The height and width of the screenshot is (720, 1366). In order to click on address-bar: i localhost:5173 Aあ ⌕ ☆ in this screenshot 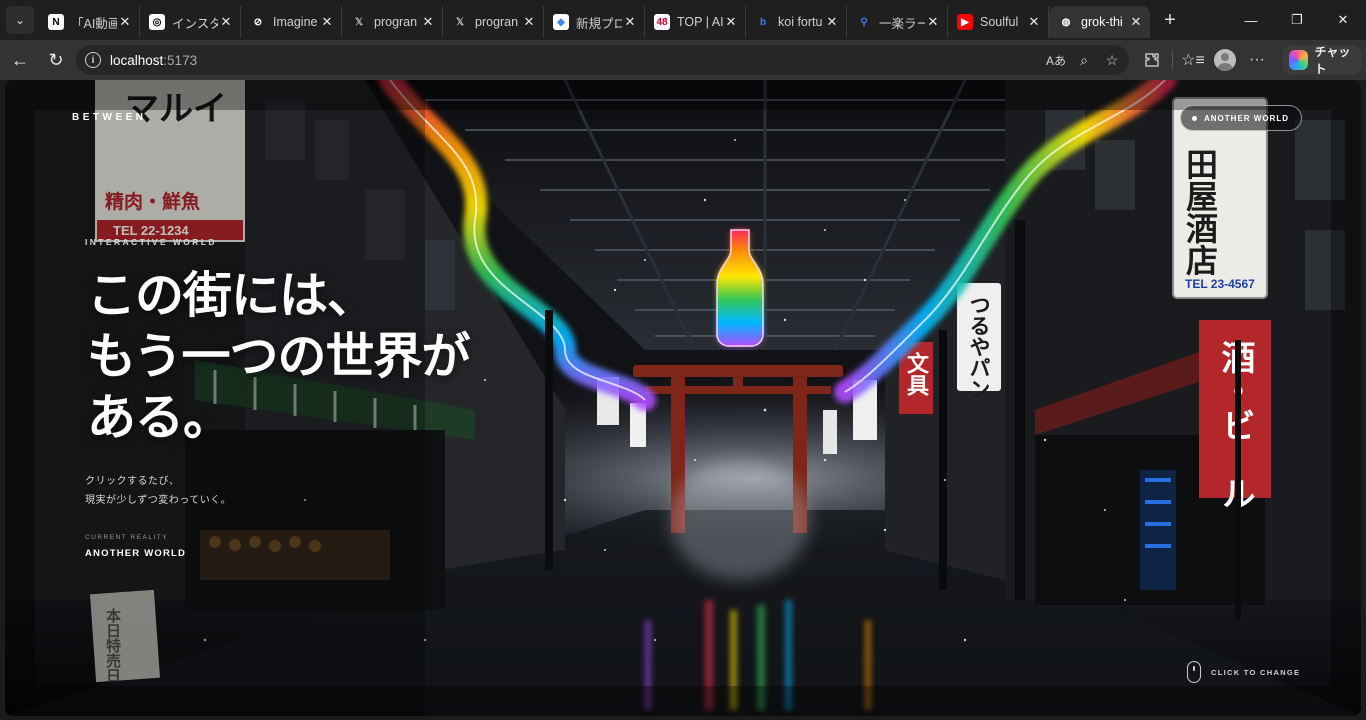, I will do `click(602, 60)`.